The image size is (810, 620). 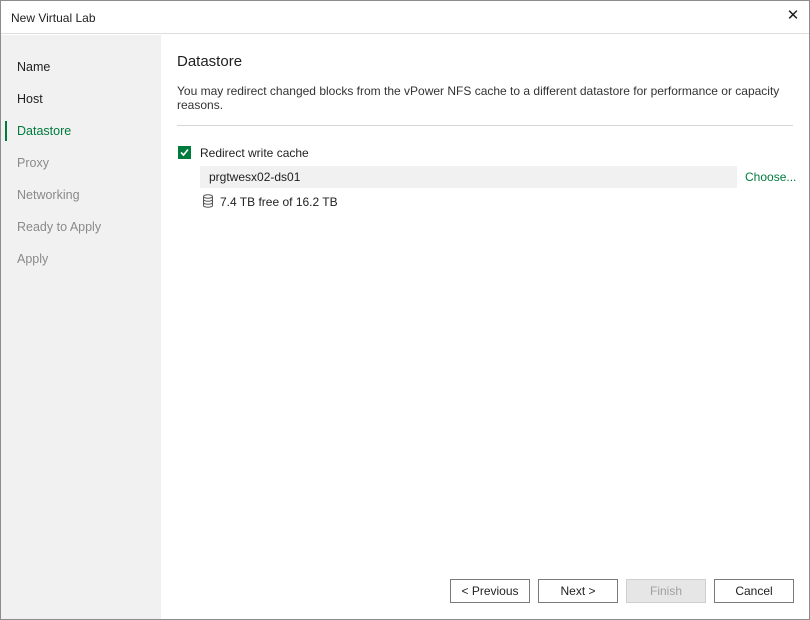 I want to click on sidebar-item-proxy: Proxy, so click(x=81, y=163).